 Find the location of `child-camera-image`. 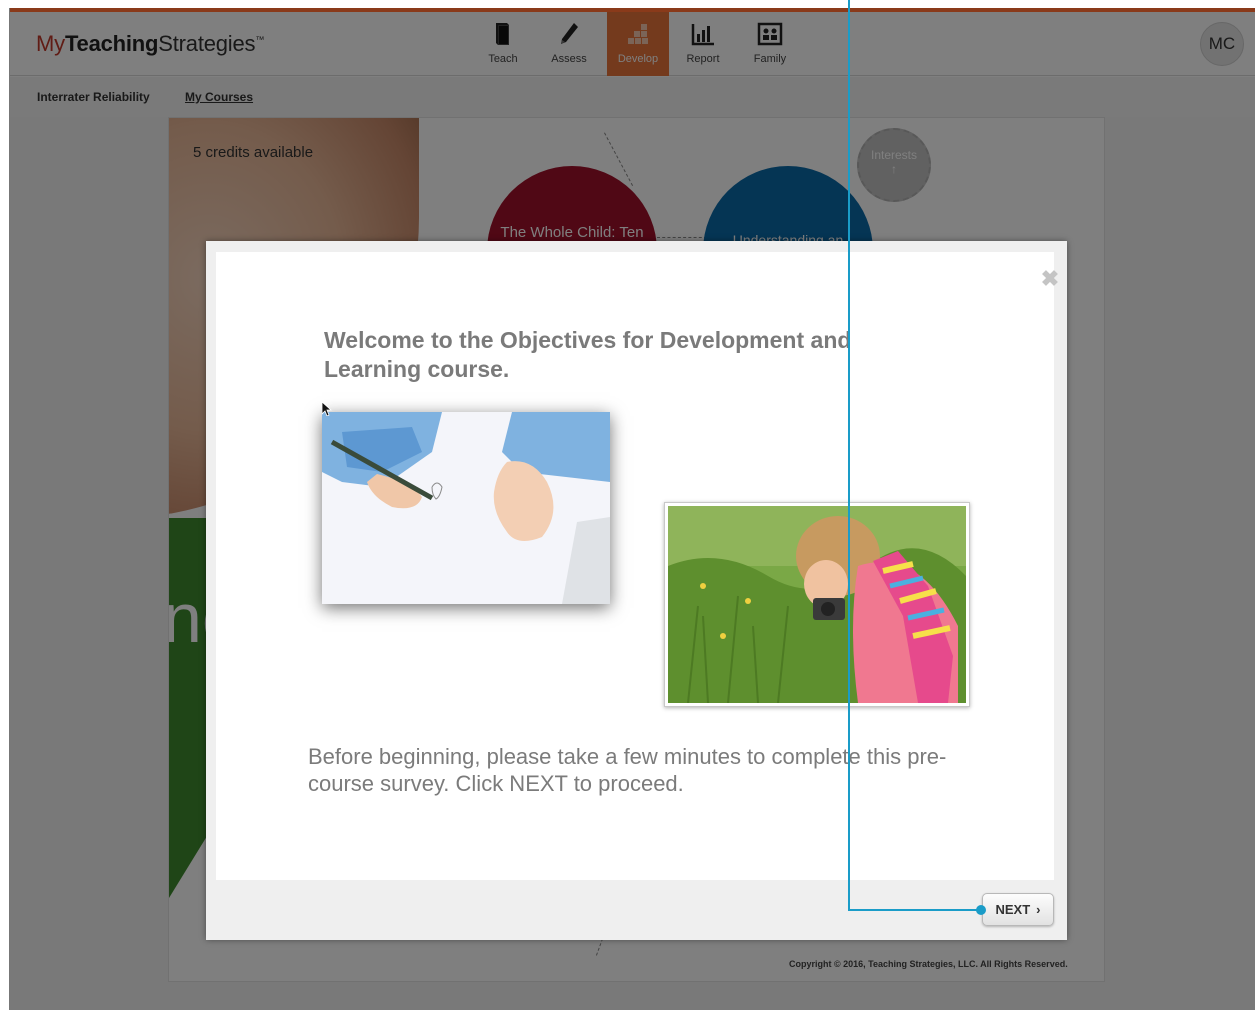

child-camera-image is located at coordinates (817, 604).